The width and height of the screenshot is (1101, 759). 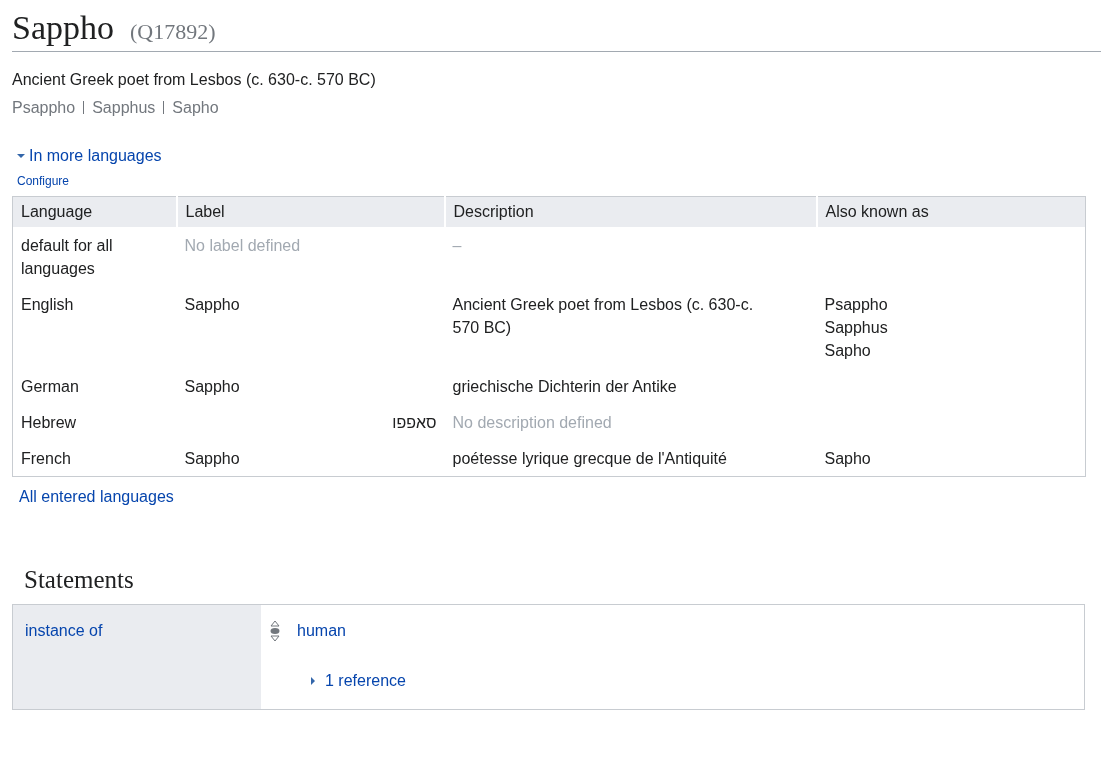 What do you see at coordinates (564, 386) in the screenshot?
I see `table-cell-text: griechische Dichterin der Antike` at bounding box center [564, 386].